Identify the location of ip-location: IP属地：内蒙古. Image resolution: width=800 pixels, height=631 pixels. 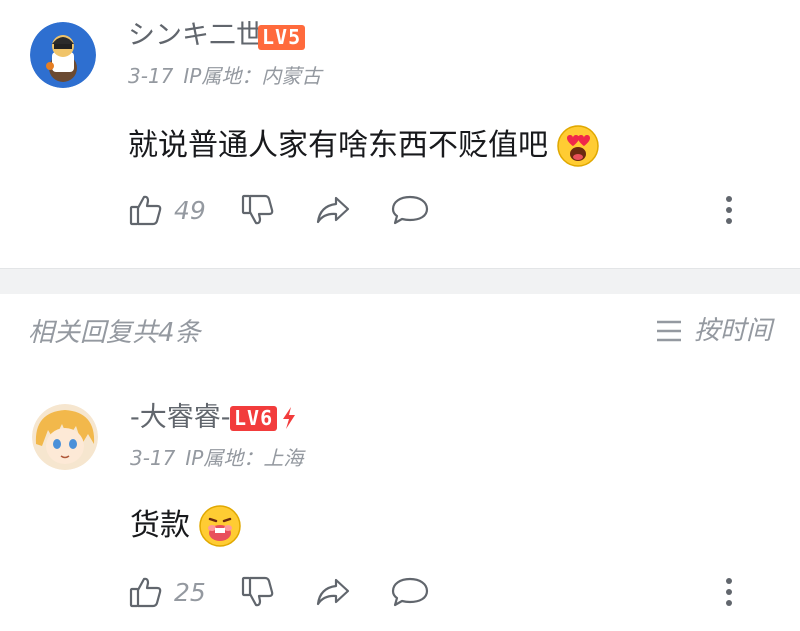
(252, 76).